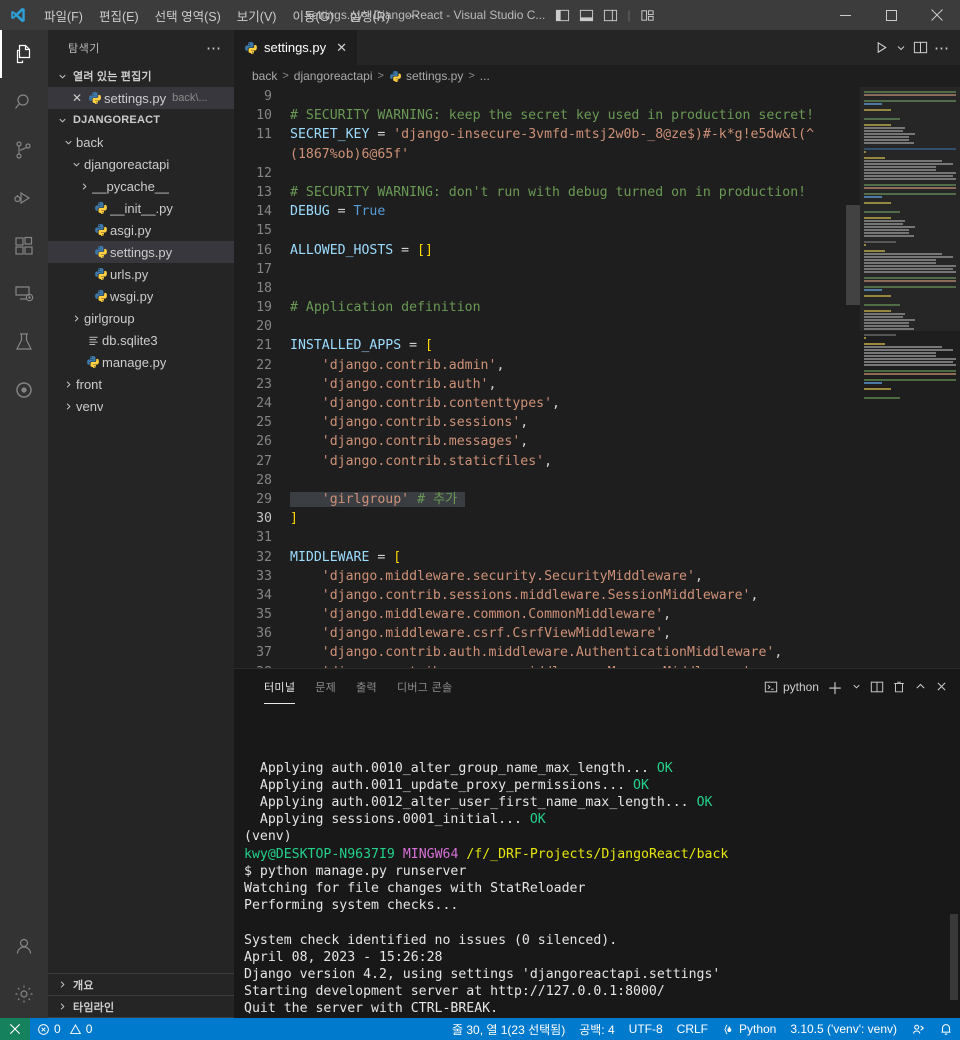 The height and width of the screenshot is (1040, 960). I want to click on tree-file-urls-py: urls.py, so click(141, 274).